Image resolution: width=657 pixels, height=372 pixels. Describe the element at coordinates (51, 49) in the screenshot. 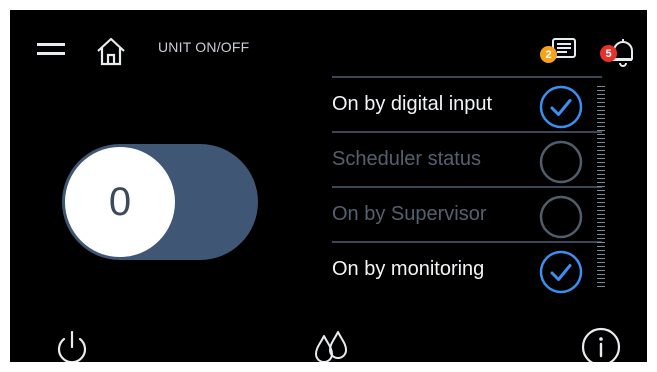

I see `menu-icon` at that location.